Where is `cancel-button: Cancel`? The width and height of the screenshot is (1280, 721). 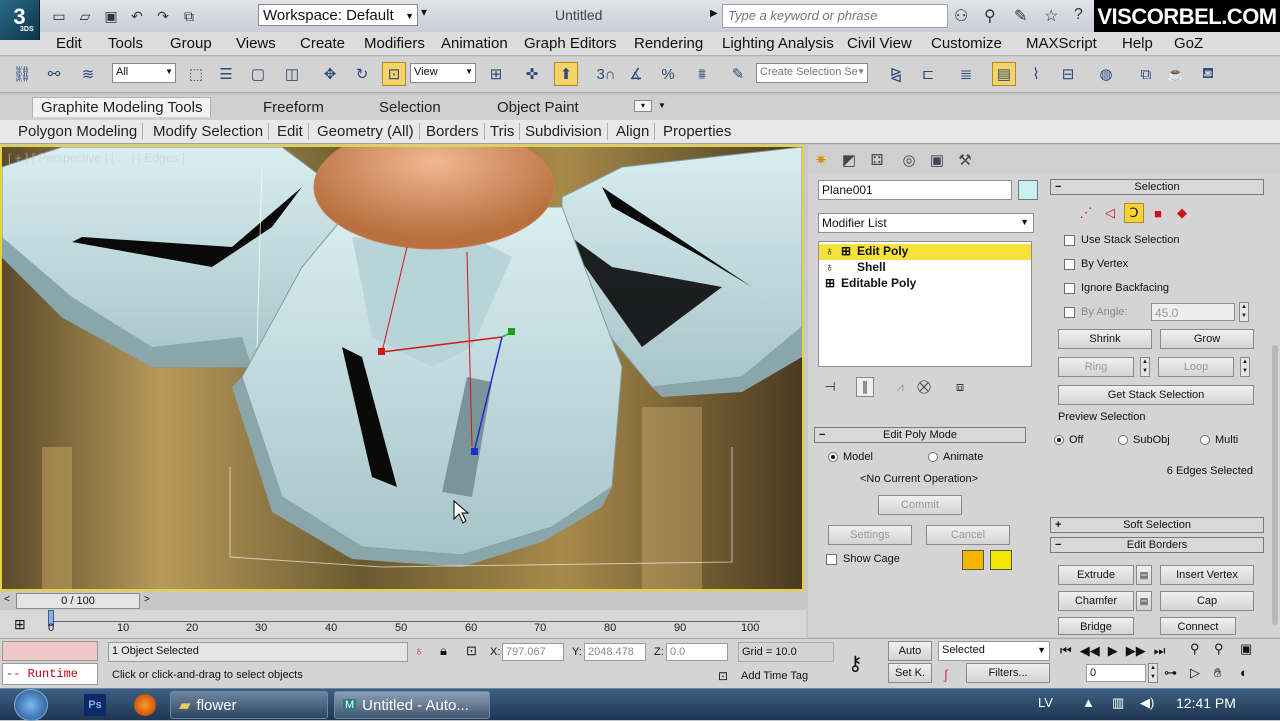 cancel-button: Cancel is located at coordinates (968, 535).